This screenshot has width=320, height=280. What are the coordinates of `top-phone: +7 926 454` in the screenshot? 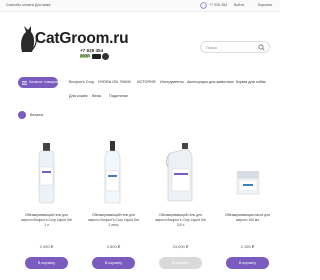 It's located at (218, 5).